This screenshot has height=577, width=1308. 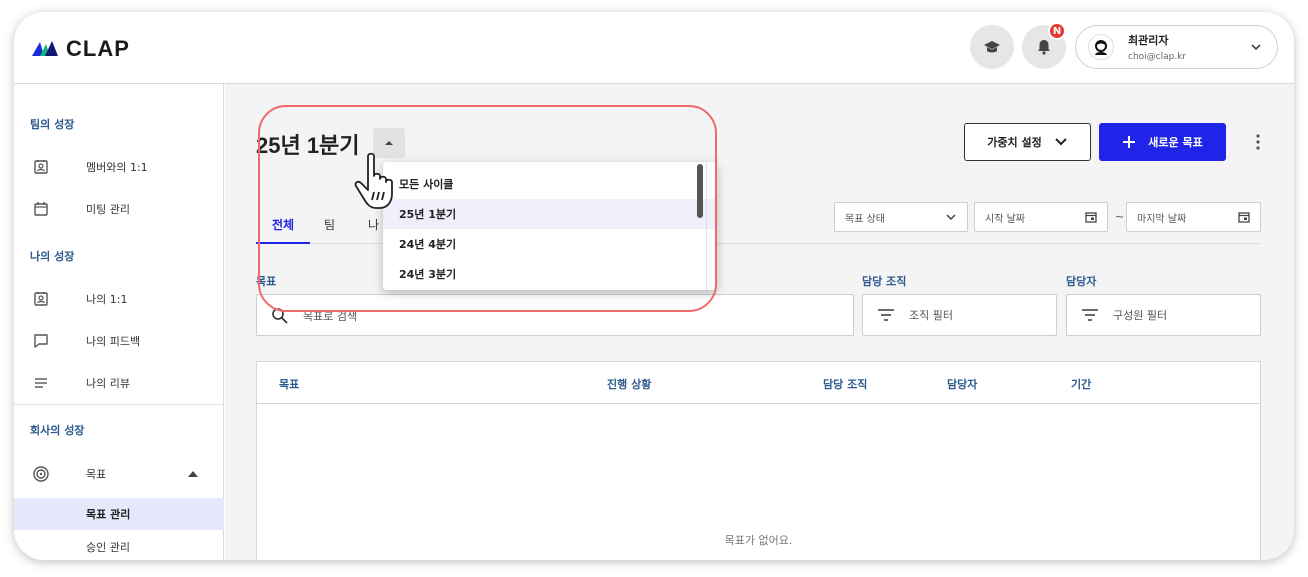 I want to click on org-field-label: 담당 조직, so click(x=884, y=281).